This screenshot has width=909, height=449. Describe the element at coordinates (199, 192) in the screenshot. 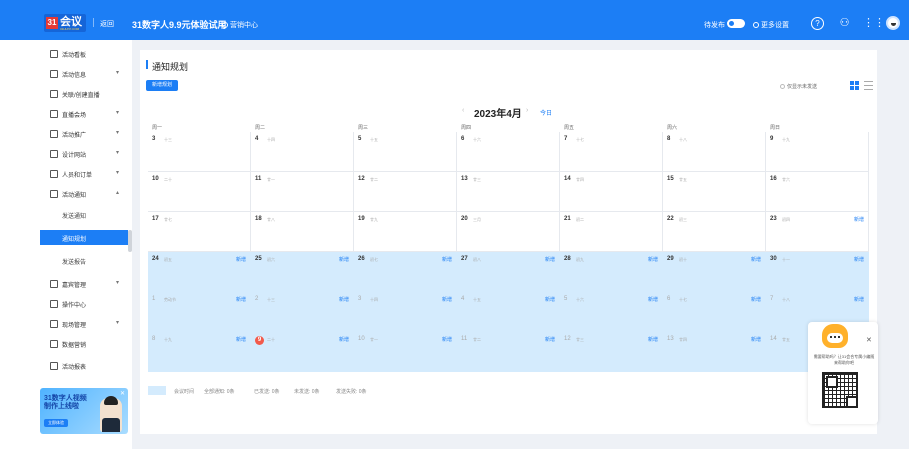

I see `calendar-day-cell: 10 二十` at that location.